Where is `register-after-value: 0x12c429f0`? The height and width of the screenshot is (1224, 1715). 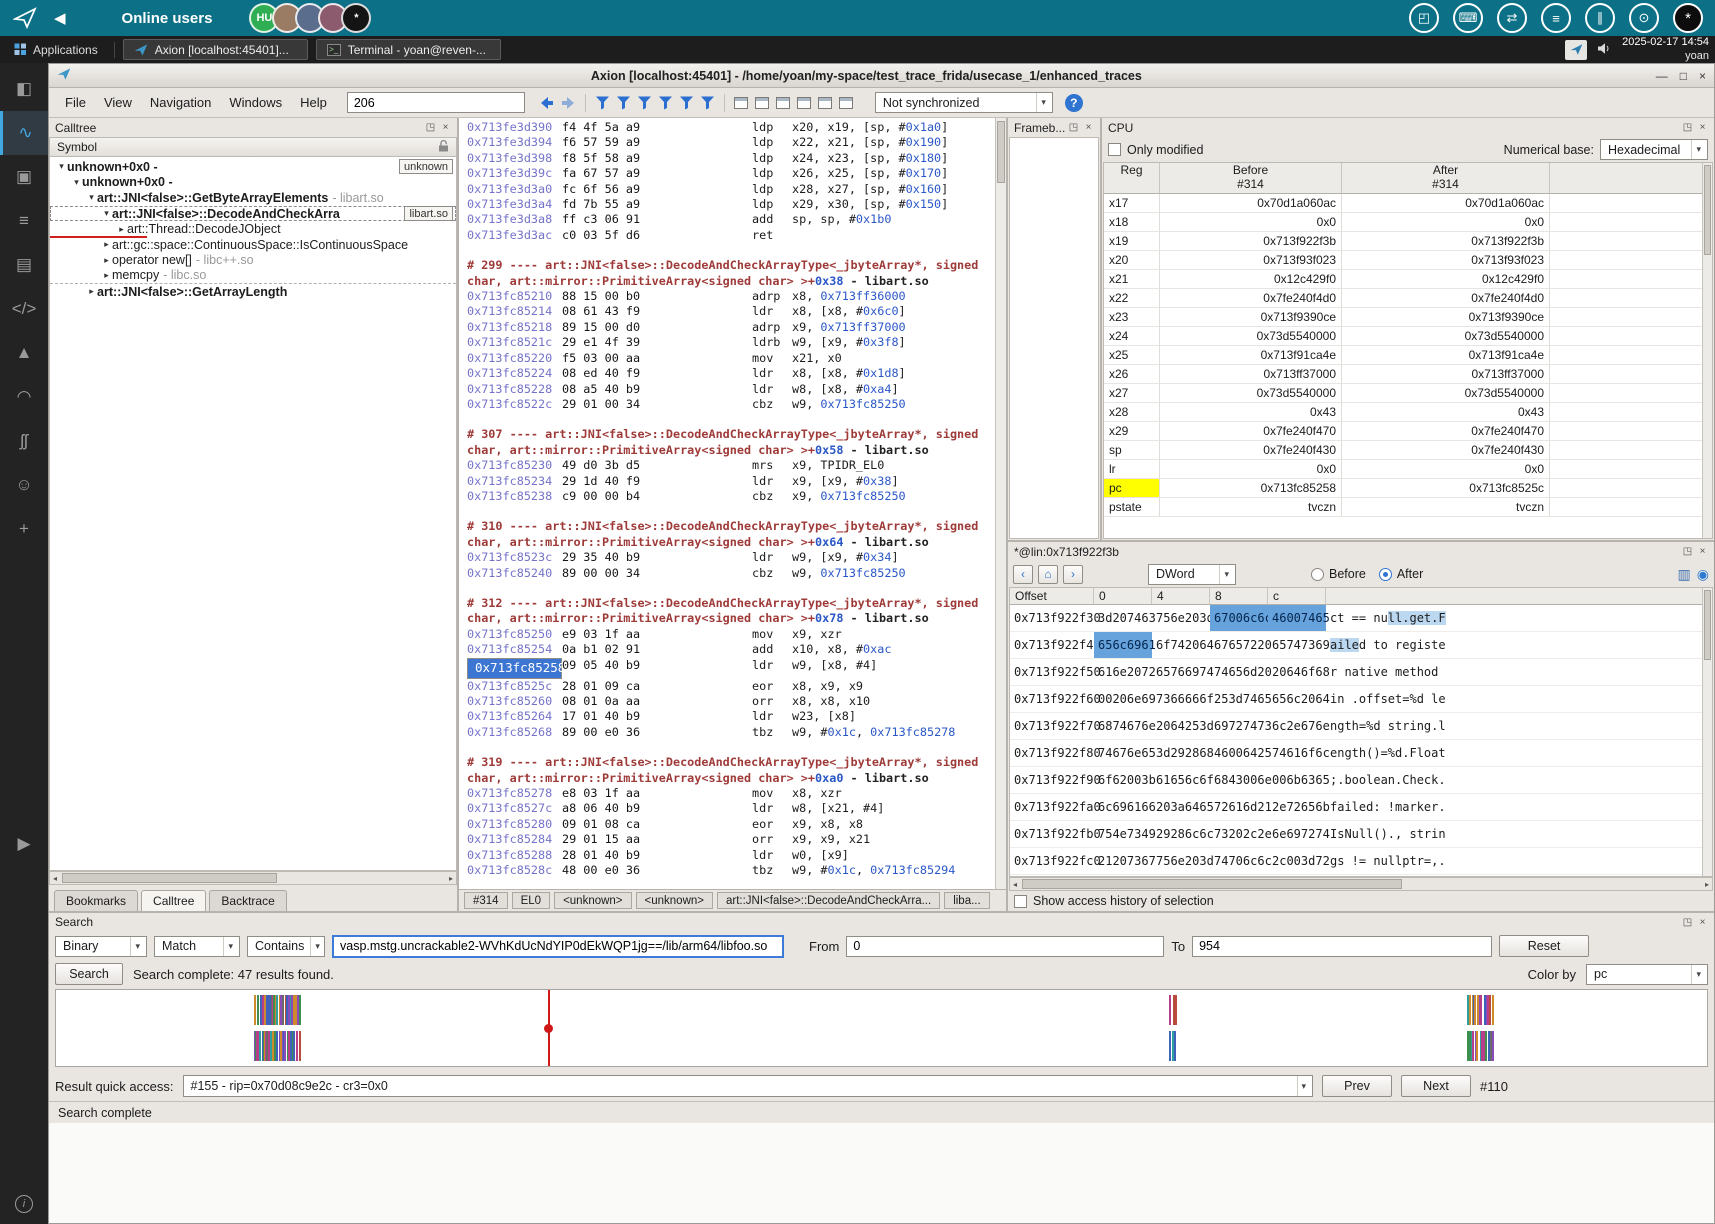
register-after-value: 0x12c429f0 is located at coordinates (1446, 279).